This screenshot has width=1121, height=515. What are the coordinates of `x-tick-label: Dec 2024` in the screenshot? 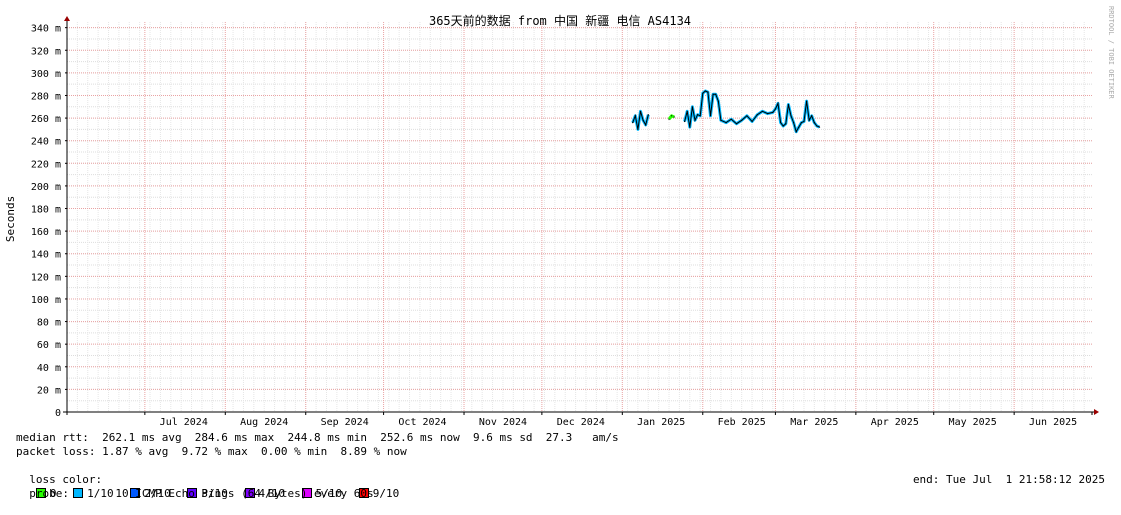 It's located at (581, 422).